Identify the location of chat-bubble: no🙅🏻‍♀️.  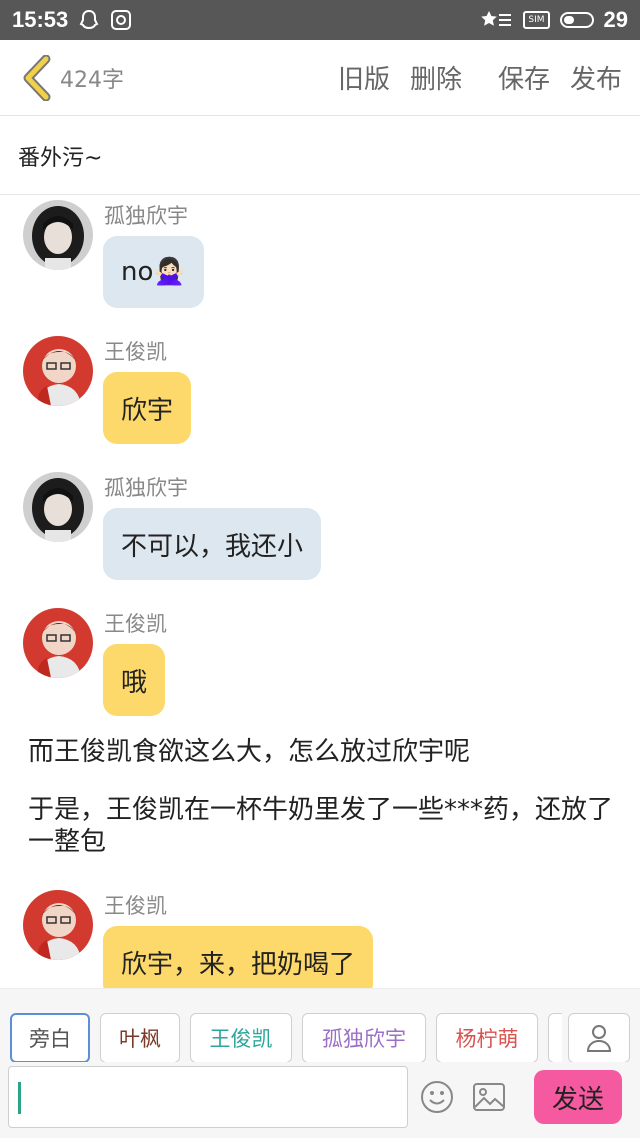
(153, 272).